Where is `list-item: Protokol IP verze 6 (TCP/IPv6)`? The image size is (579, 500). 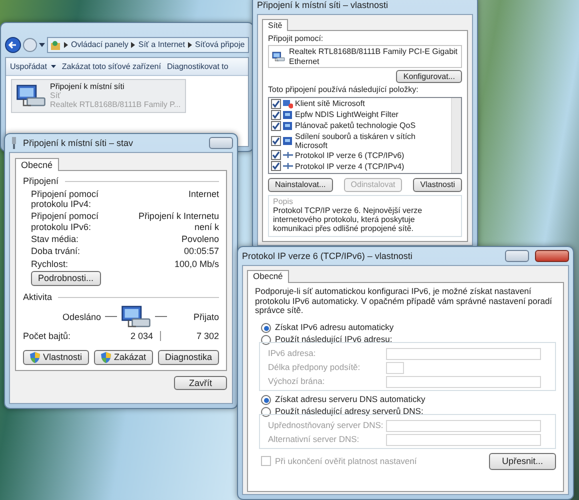
list-item: Protokol IP verze 6 (TCP/IPv6) is located at coordinates (360, 155).